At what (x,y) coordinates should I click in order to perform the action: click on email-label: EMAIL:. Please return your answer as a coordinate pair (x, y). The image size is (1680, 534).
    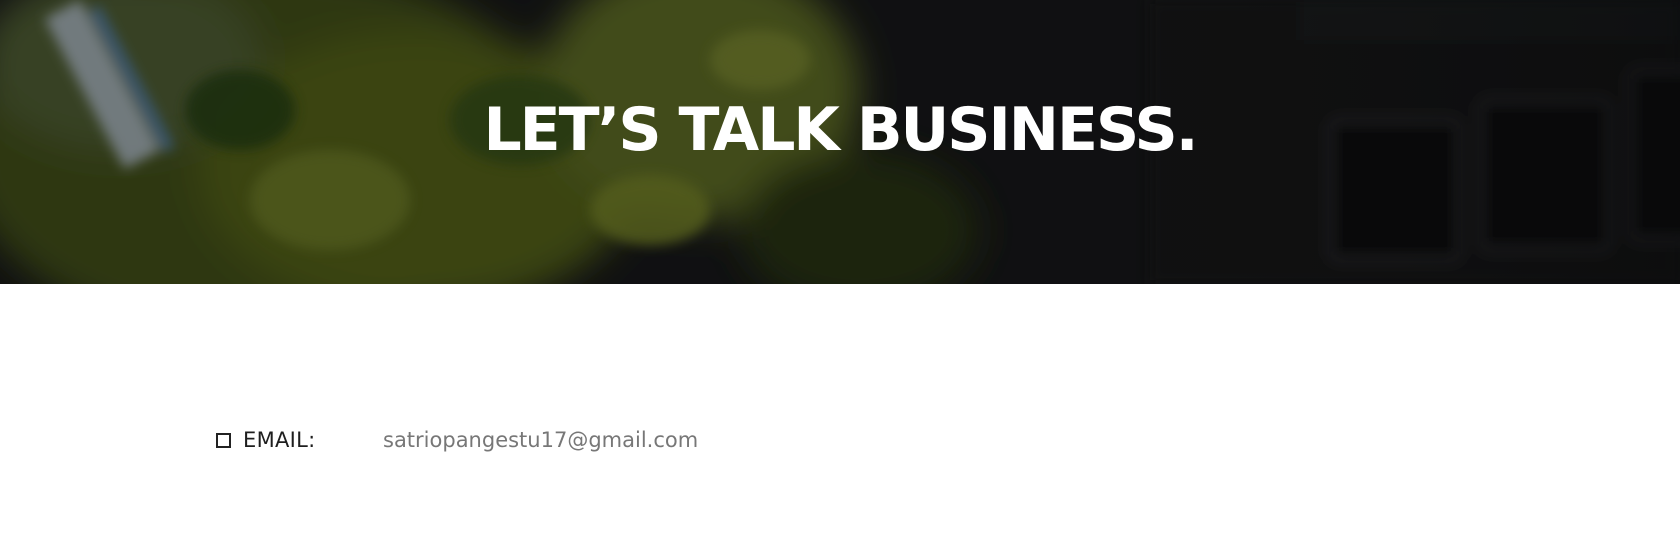
    Looking at the image, I should click on (279, 440).